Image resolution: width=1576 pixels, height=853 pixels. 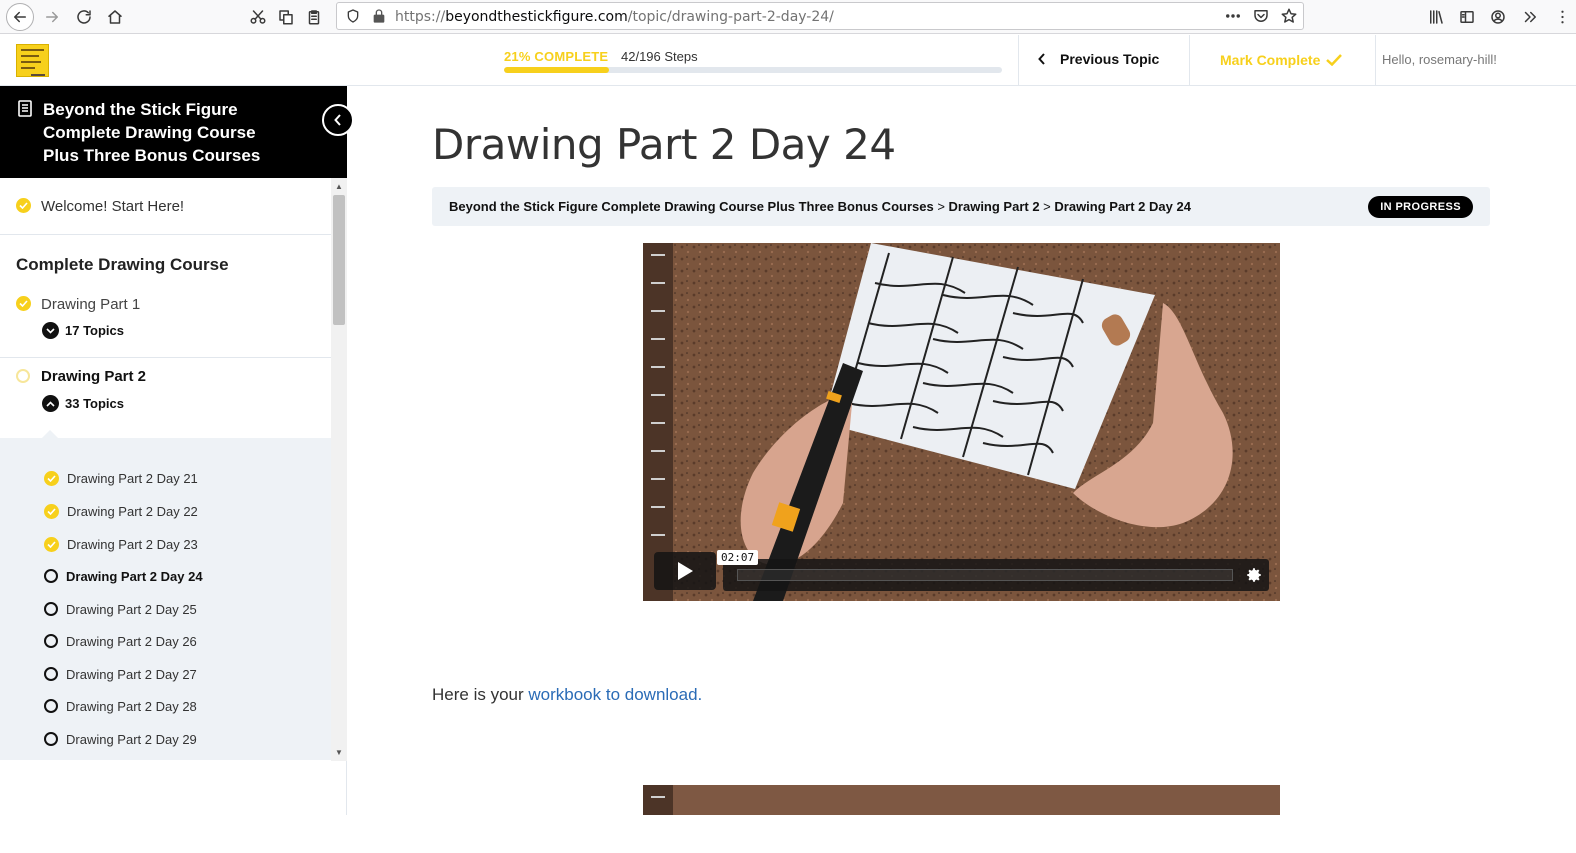 What do you see at coordinates (258, 17) in the screenshot?
I see `cut-icon` at bounding box center [258, 17].